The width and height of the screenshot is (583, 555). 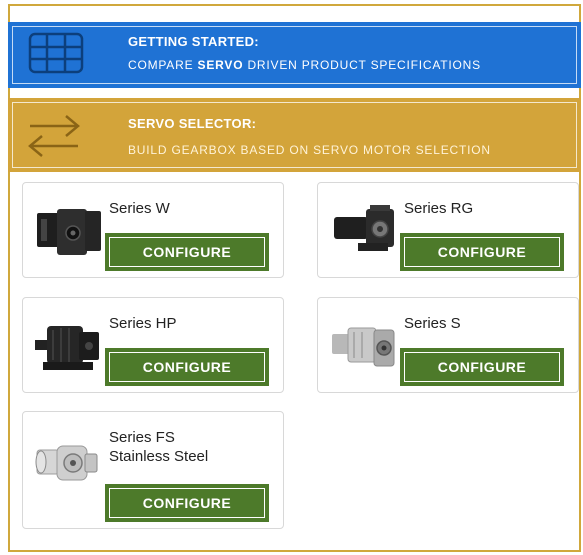 I want to click on product-name-line1: Series FS, so click(x=142, y=437).